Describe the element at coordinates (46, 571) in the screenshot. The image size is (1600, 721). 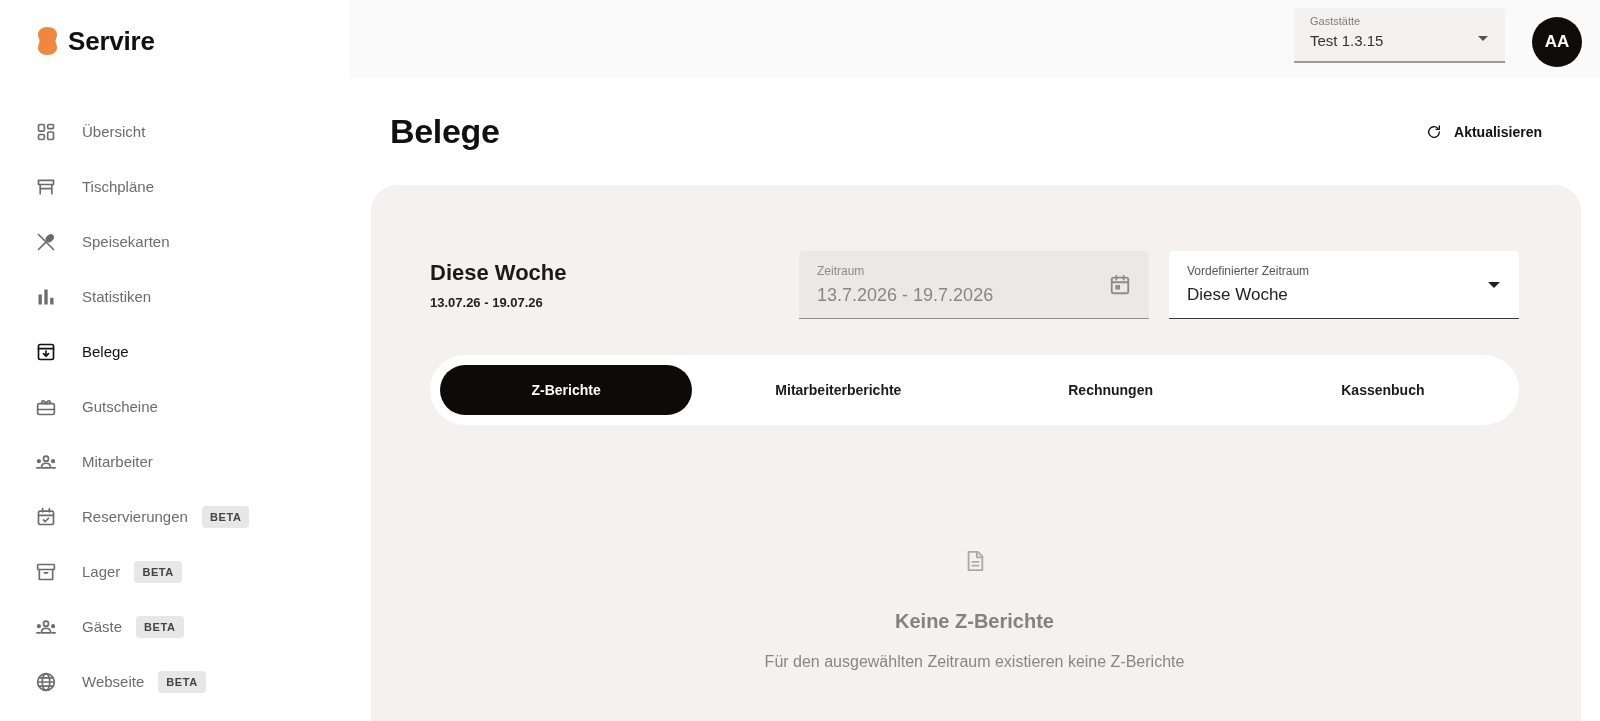
I see `box-icon` at that location.